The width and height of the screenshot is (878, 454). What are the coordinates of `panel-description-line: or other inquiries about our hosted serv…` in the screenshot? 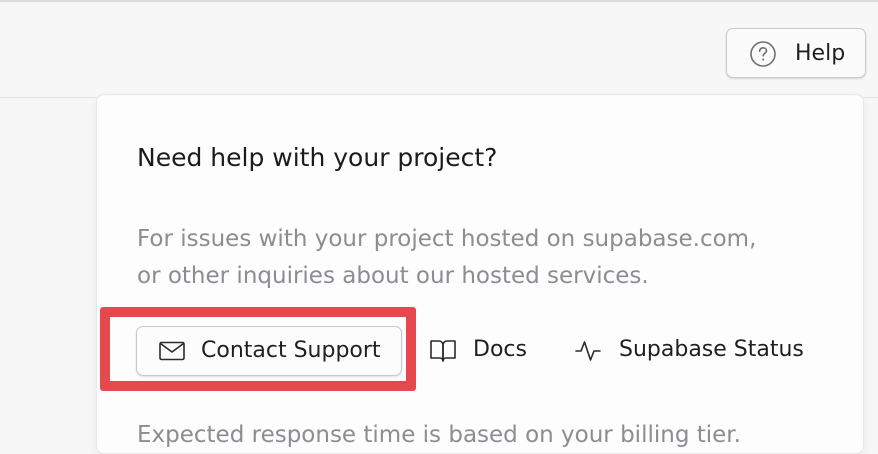 It's located at (393, 276).